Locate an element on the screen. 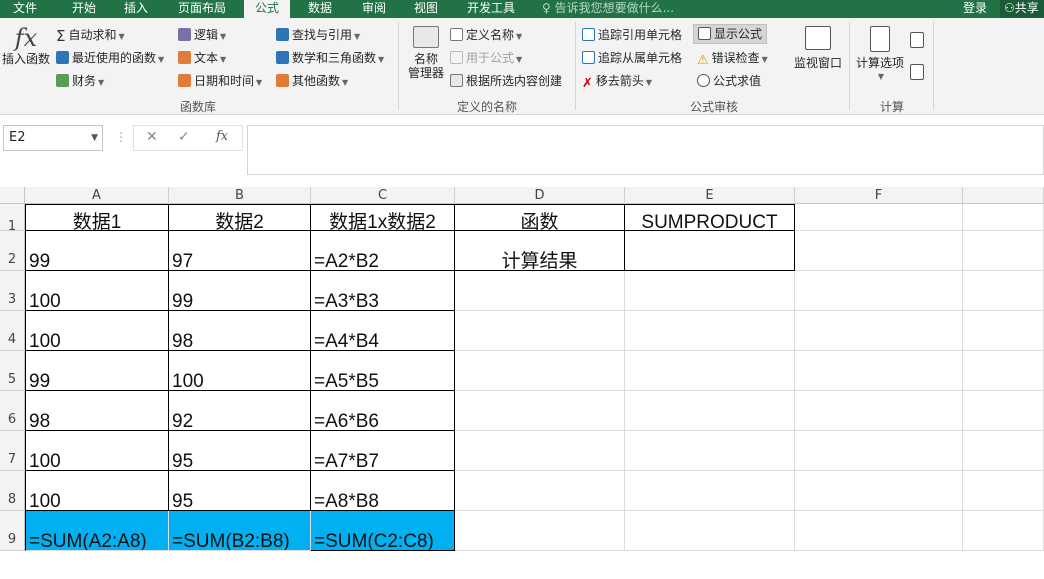 This screenshot has width=1044, height=579. cell-d9 is located at coordinates (540, 531).